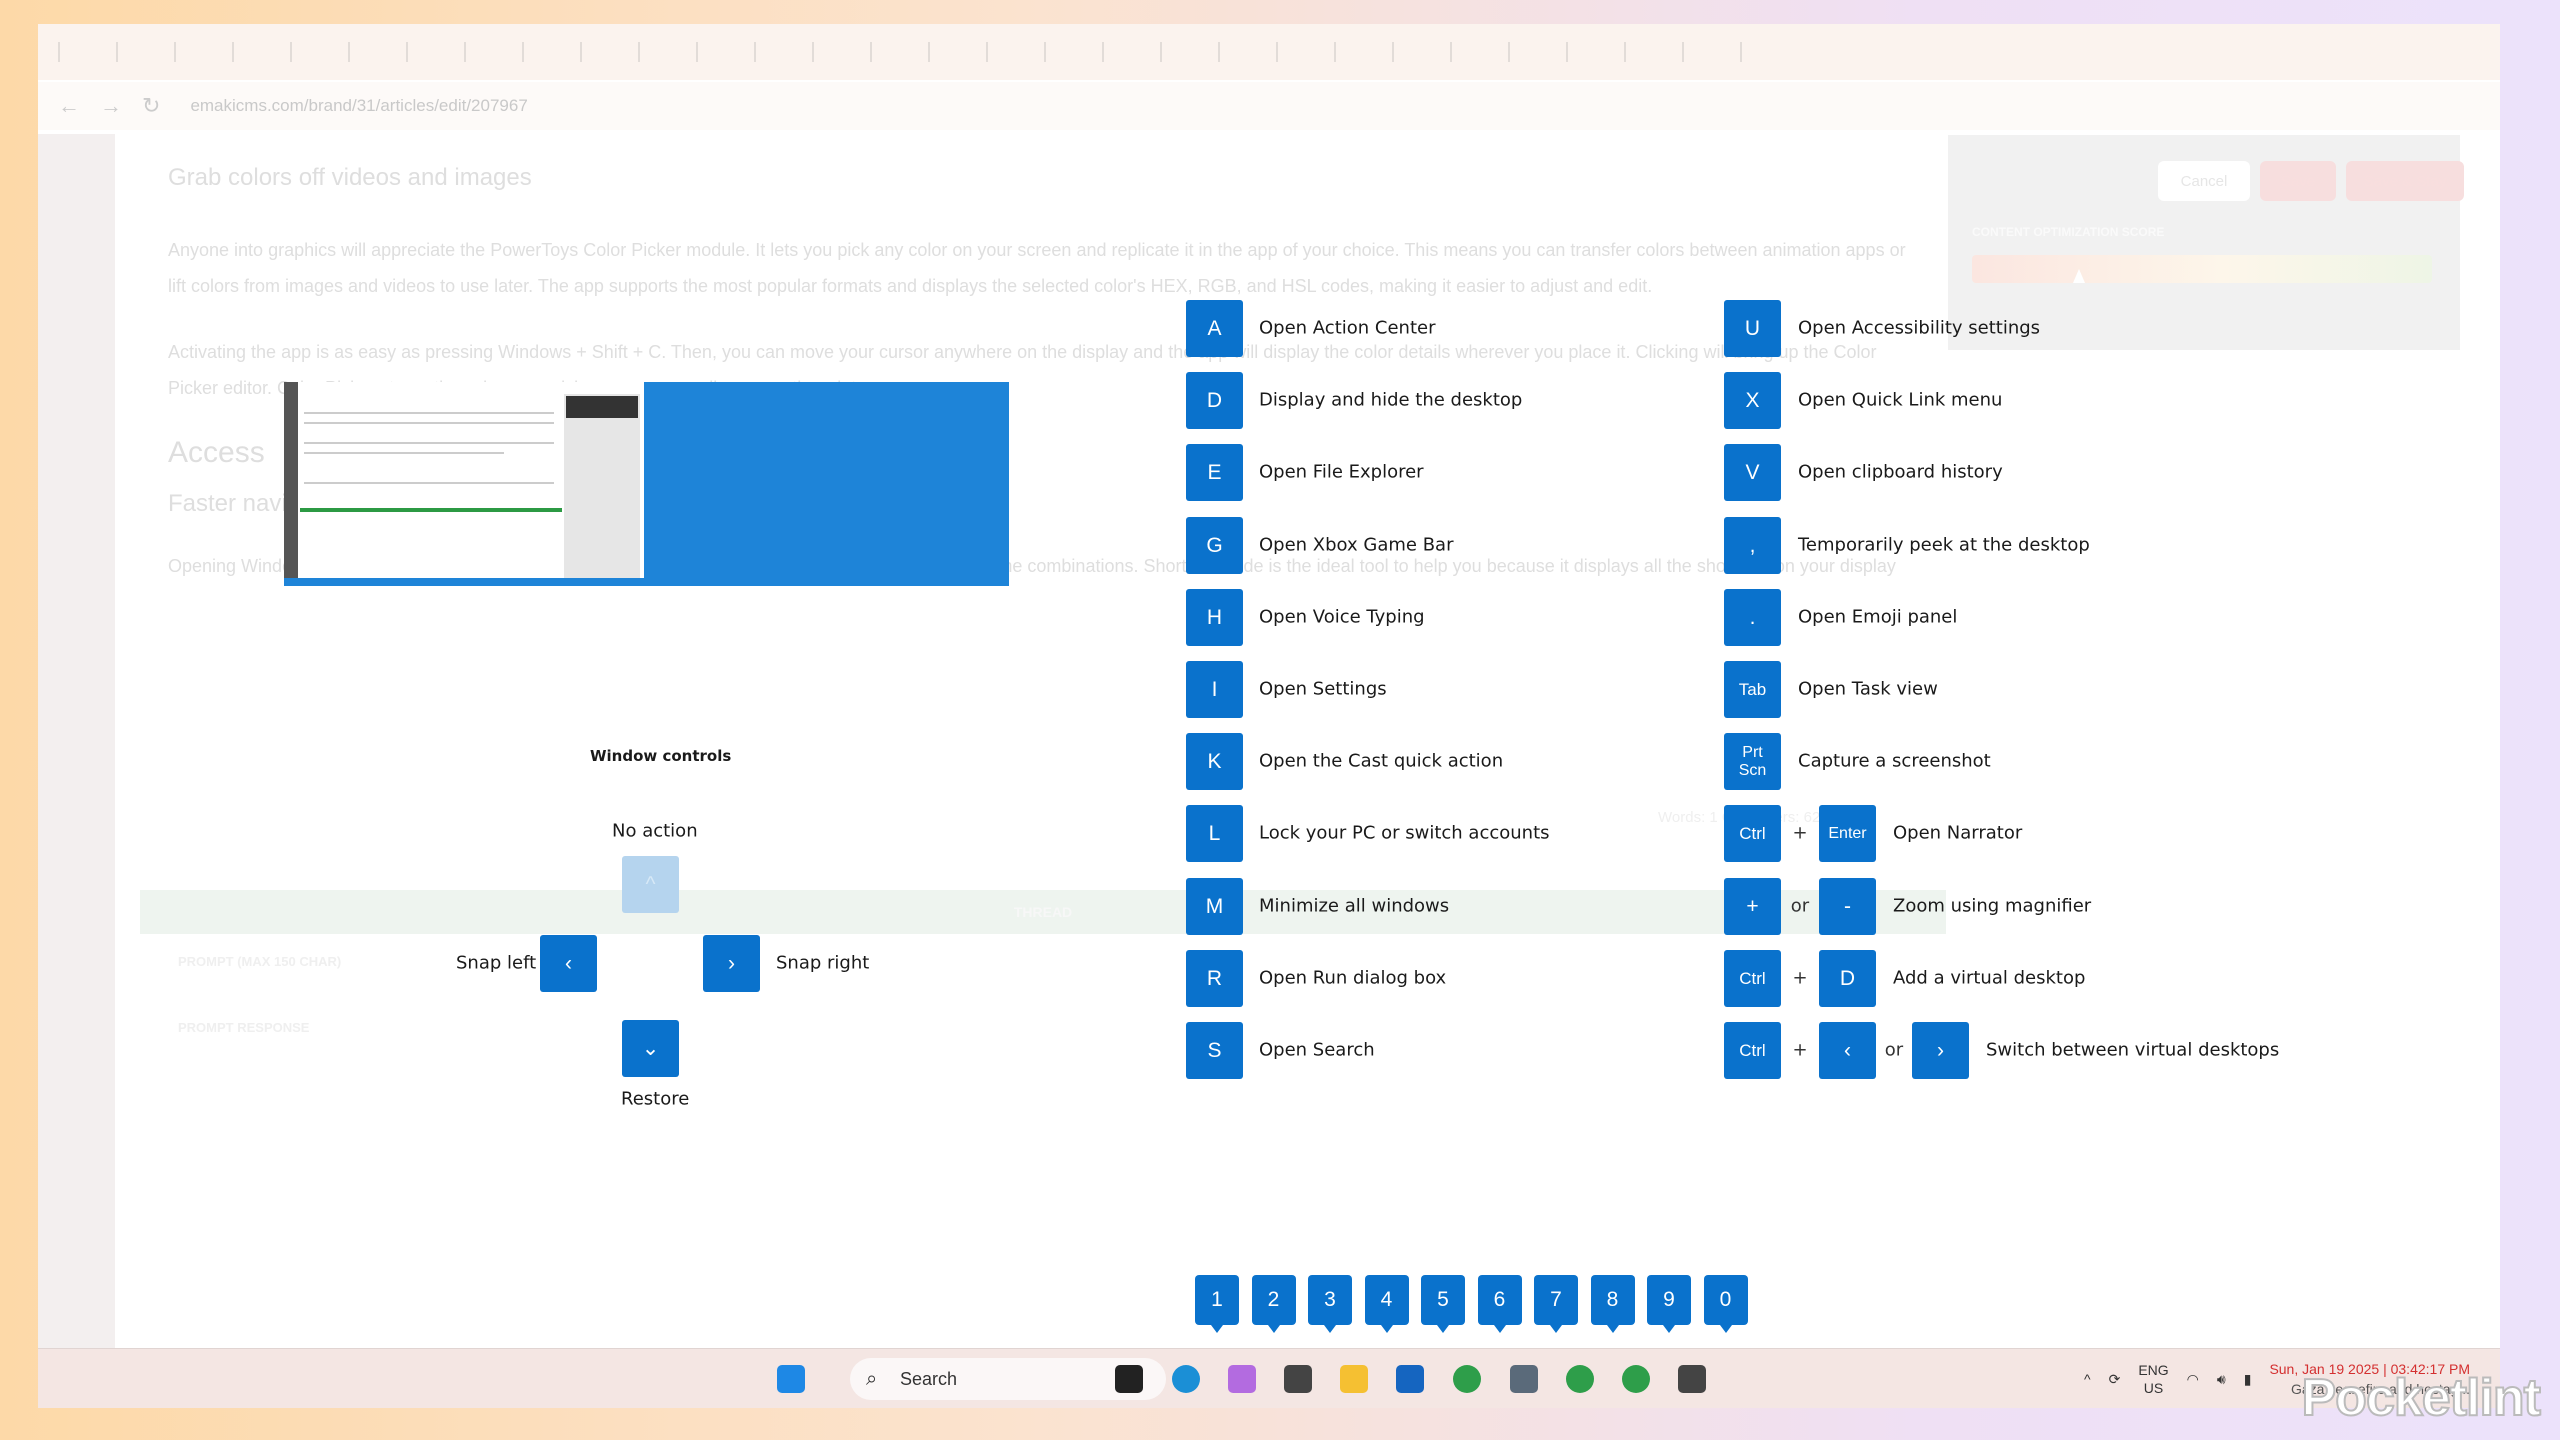 This screenshot has height=1440, width=2560. I want to click on shortcut-key: Enter, so click(1847, 834).